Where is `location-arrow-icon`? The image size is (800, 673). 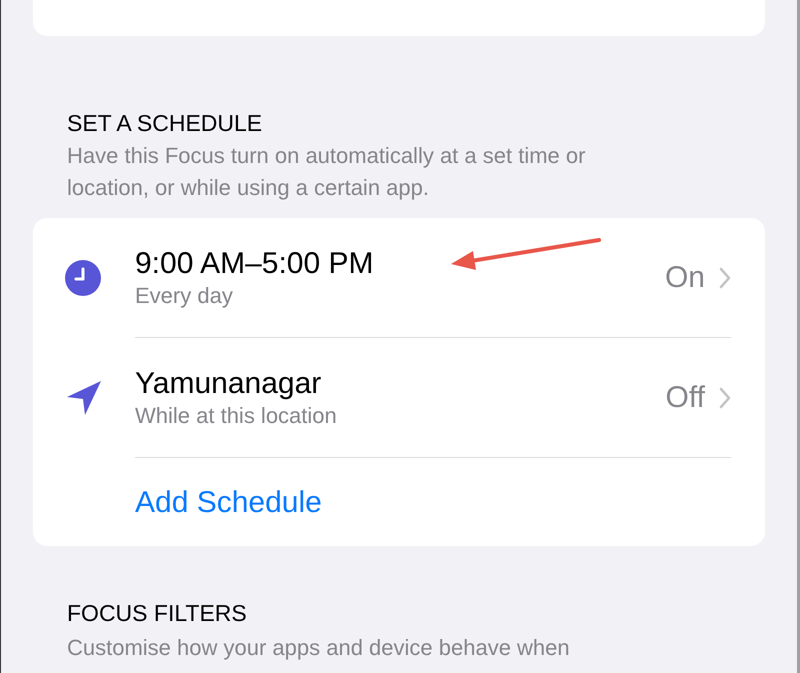 location-arrow-icon is located at coordinates (84, 398).